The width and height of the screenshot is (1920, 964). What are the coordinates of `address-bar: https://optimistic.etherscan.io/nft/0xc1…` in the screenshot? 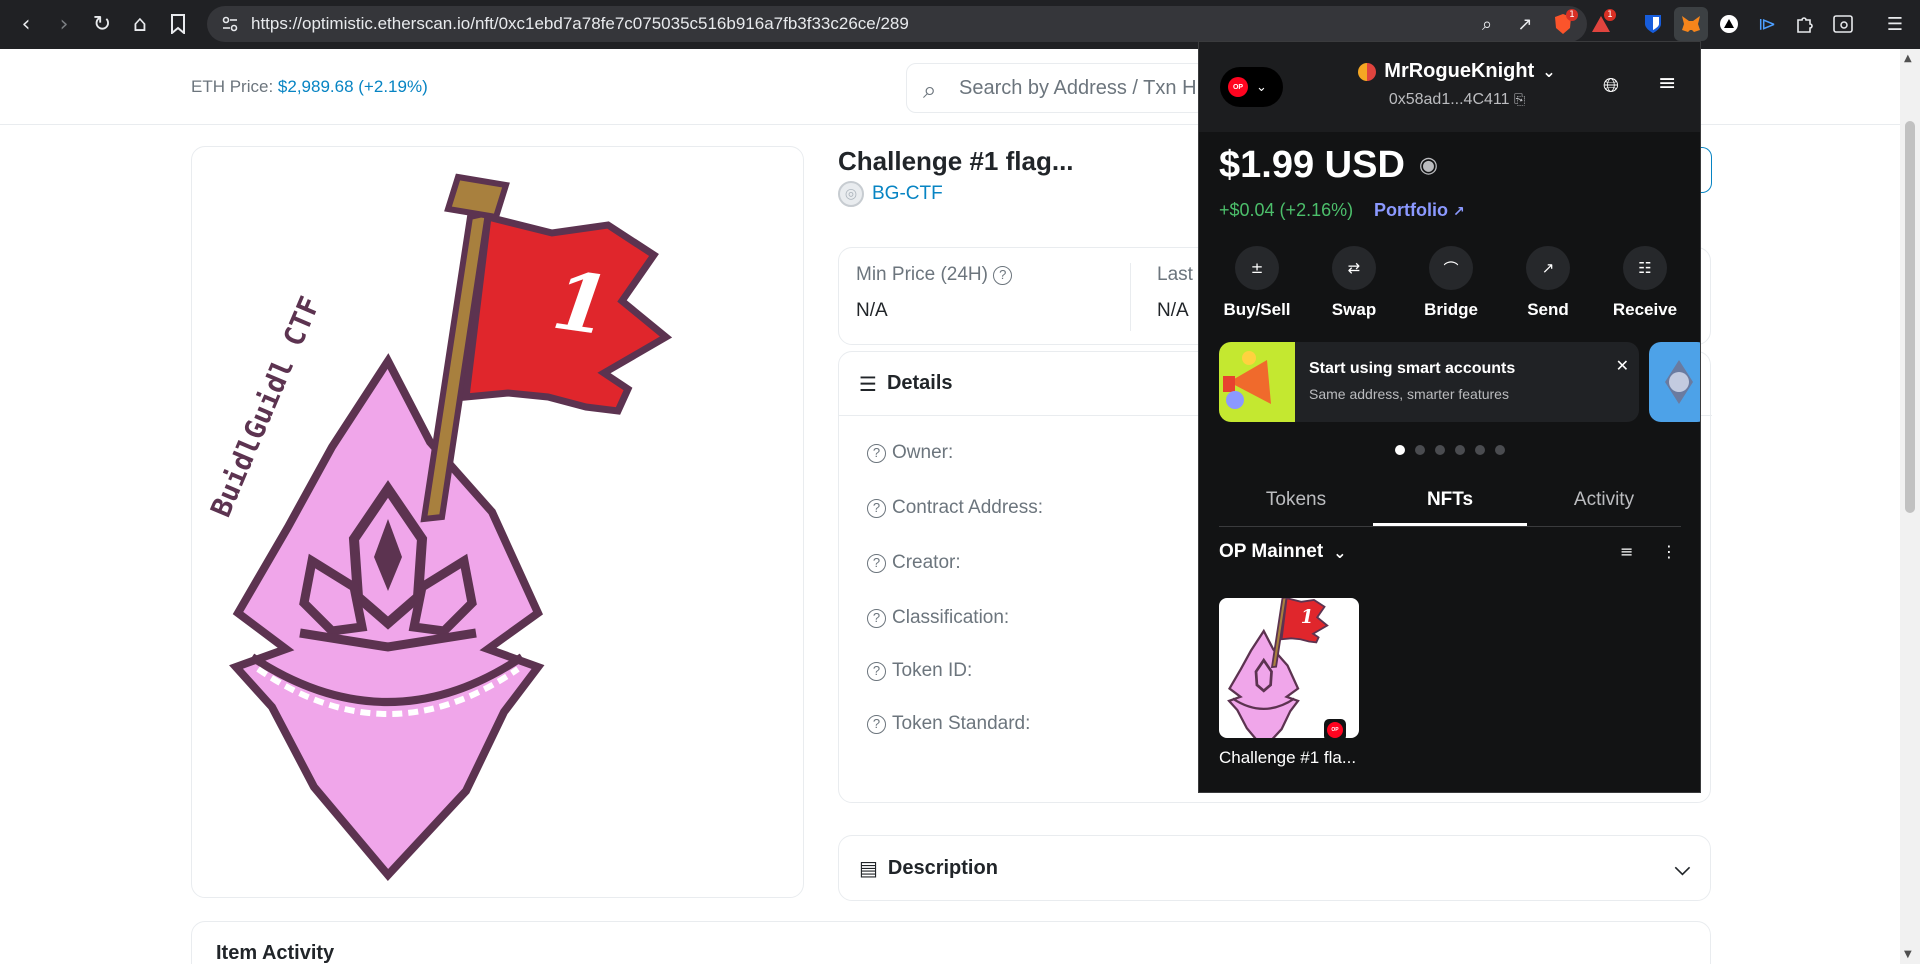 It's located at (897, 24).